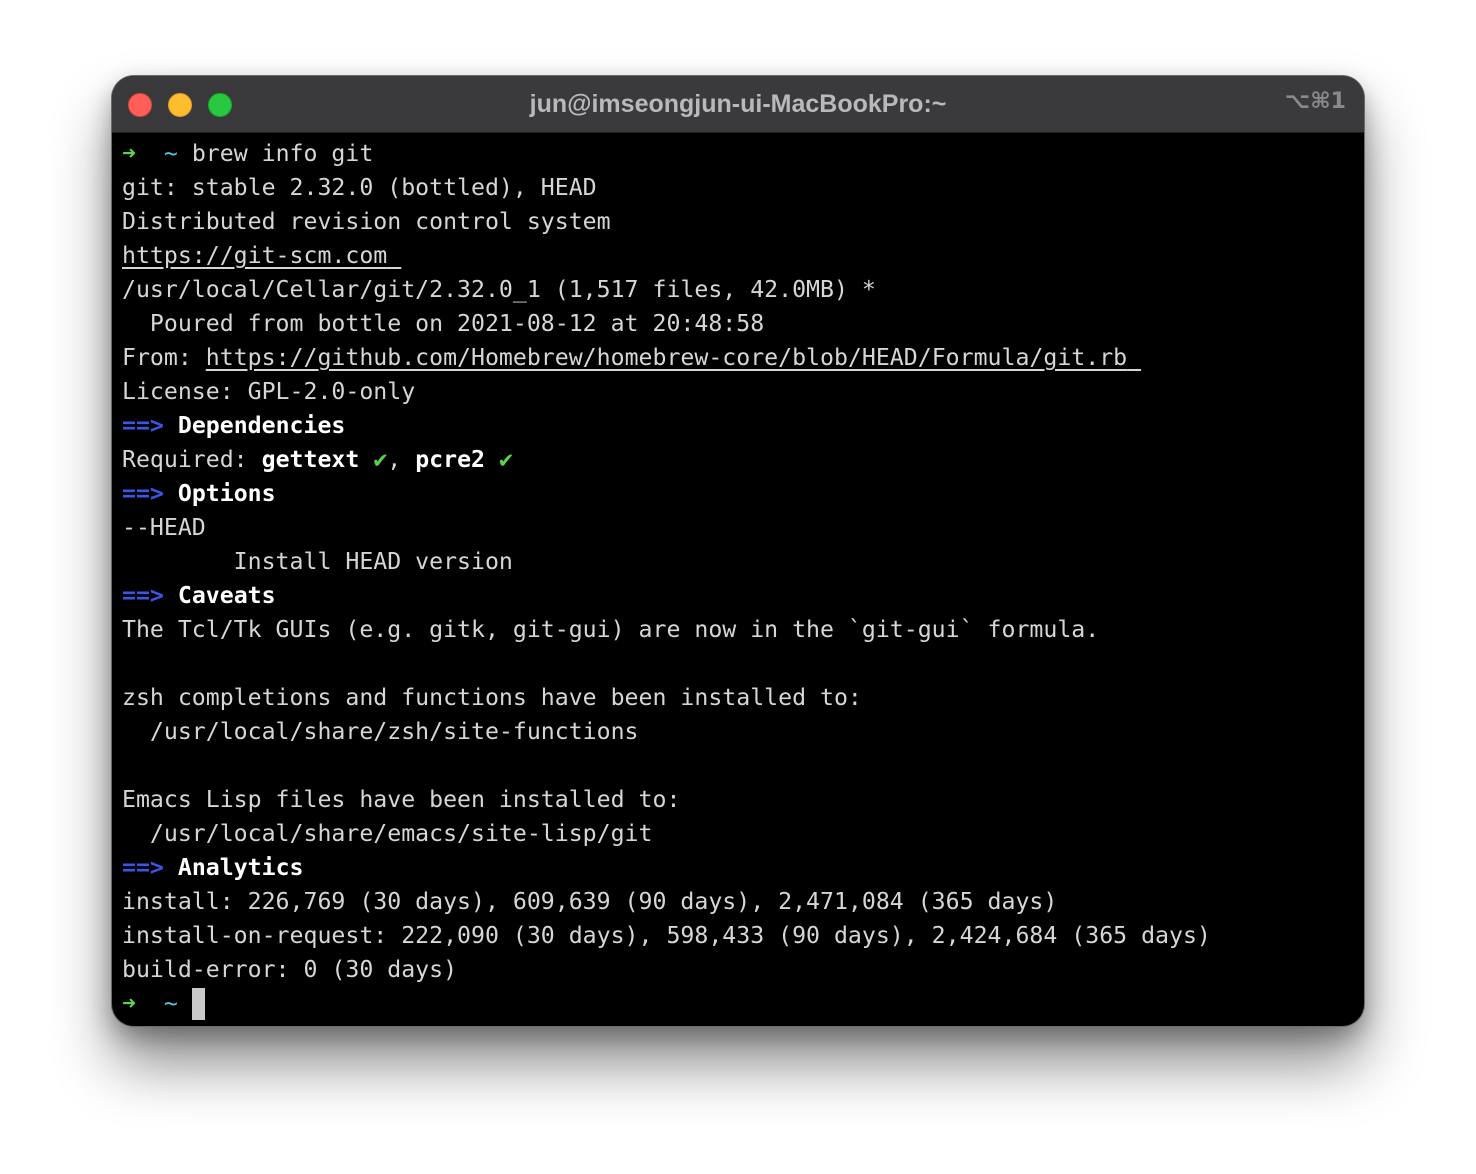 The height and width of the screenshot is (1174, 1476). I want to click on output-line: License: GPL-2.0-only, so click(269, 391).